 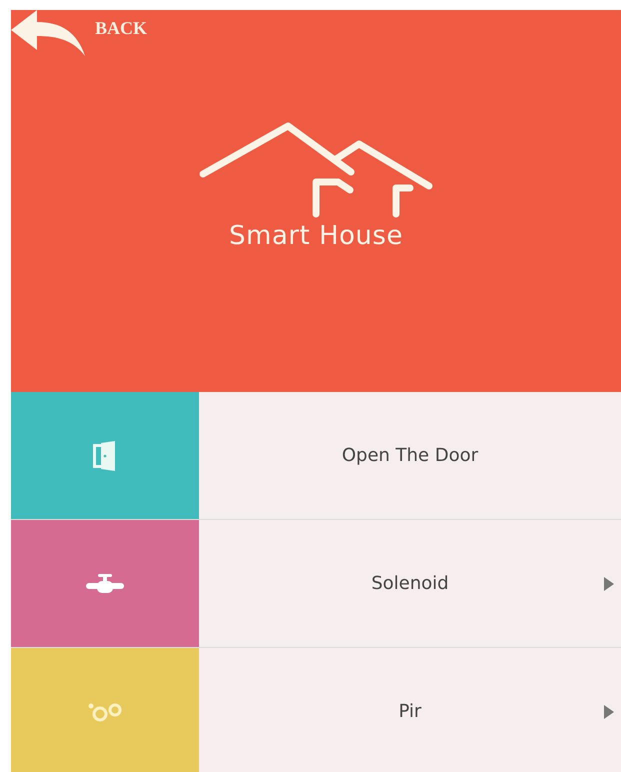 I want to click on menu-item: Solenoid, so click(x=410, y=583).